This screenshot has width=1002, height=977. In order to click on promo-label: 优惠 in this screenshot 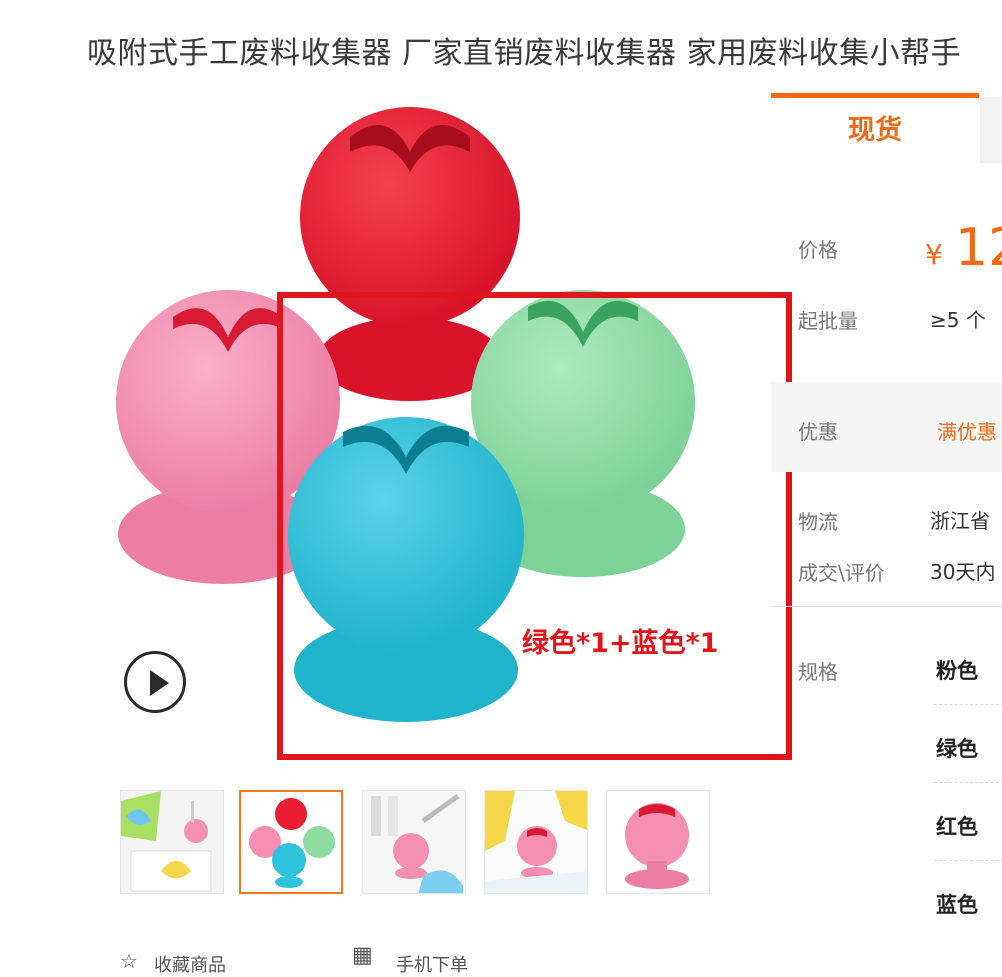, I will do `click(818, 432)`.